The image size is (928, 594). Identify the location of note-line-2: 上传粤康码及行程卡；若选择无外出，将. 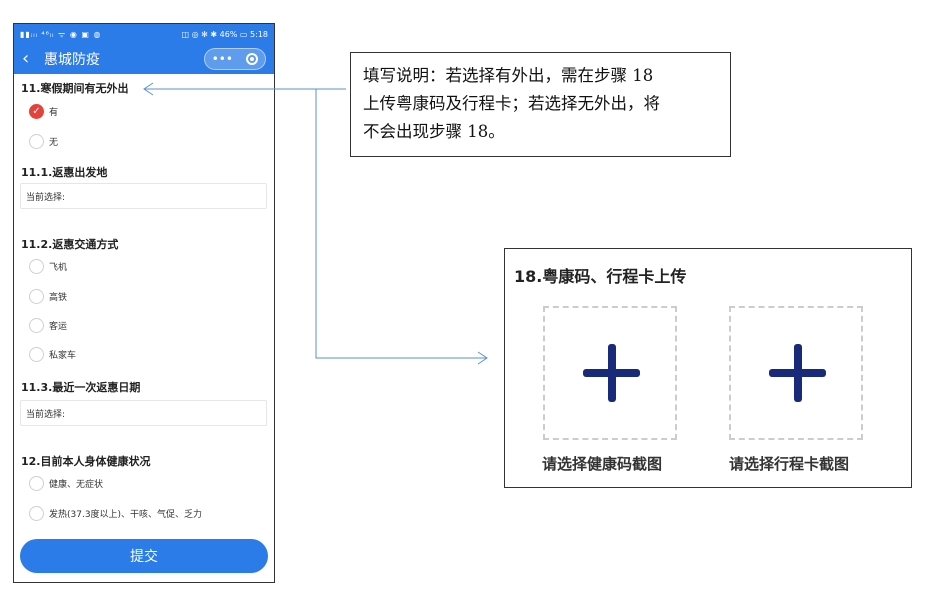
(511, 103).